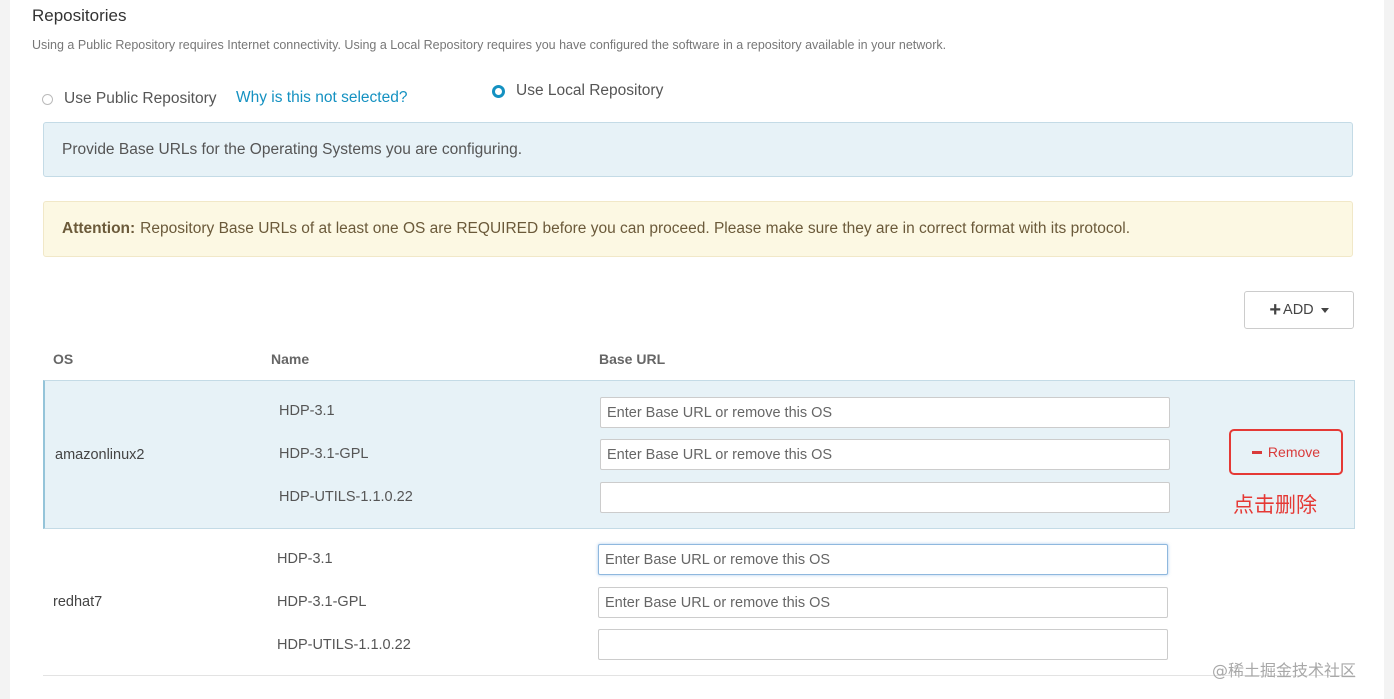  I want to click on use-local-repository-label: Use Local Repository, so click(590, 90).